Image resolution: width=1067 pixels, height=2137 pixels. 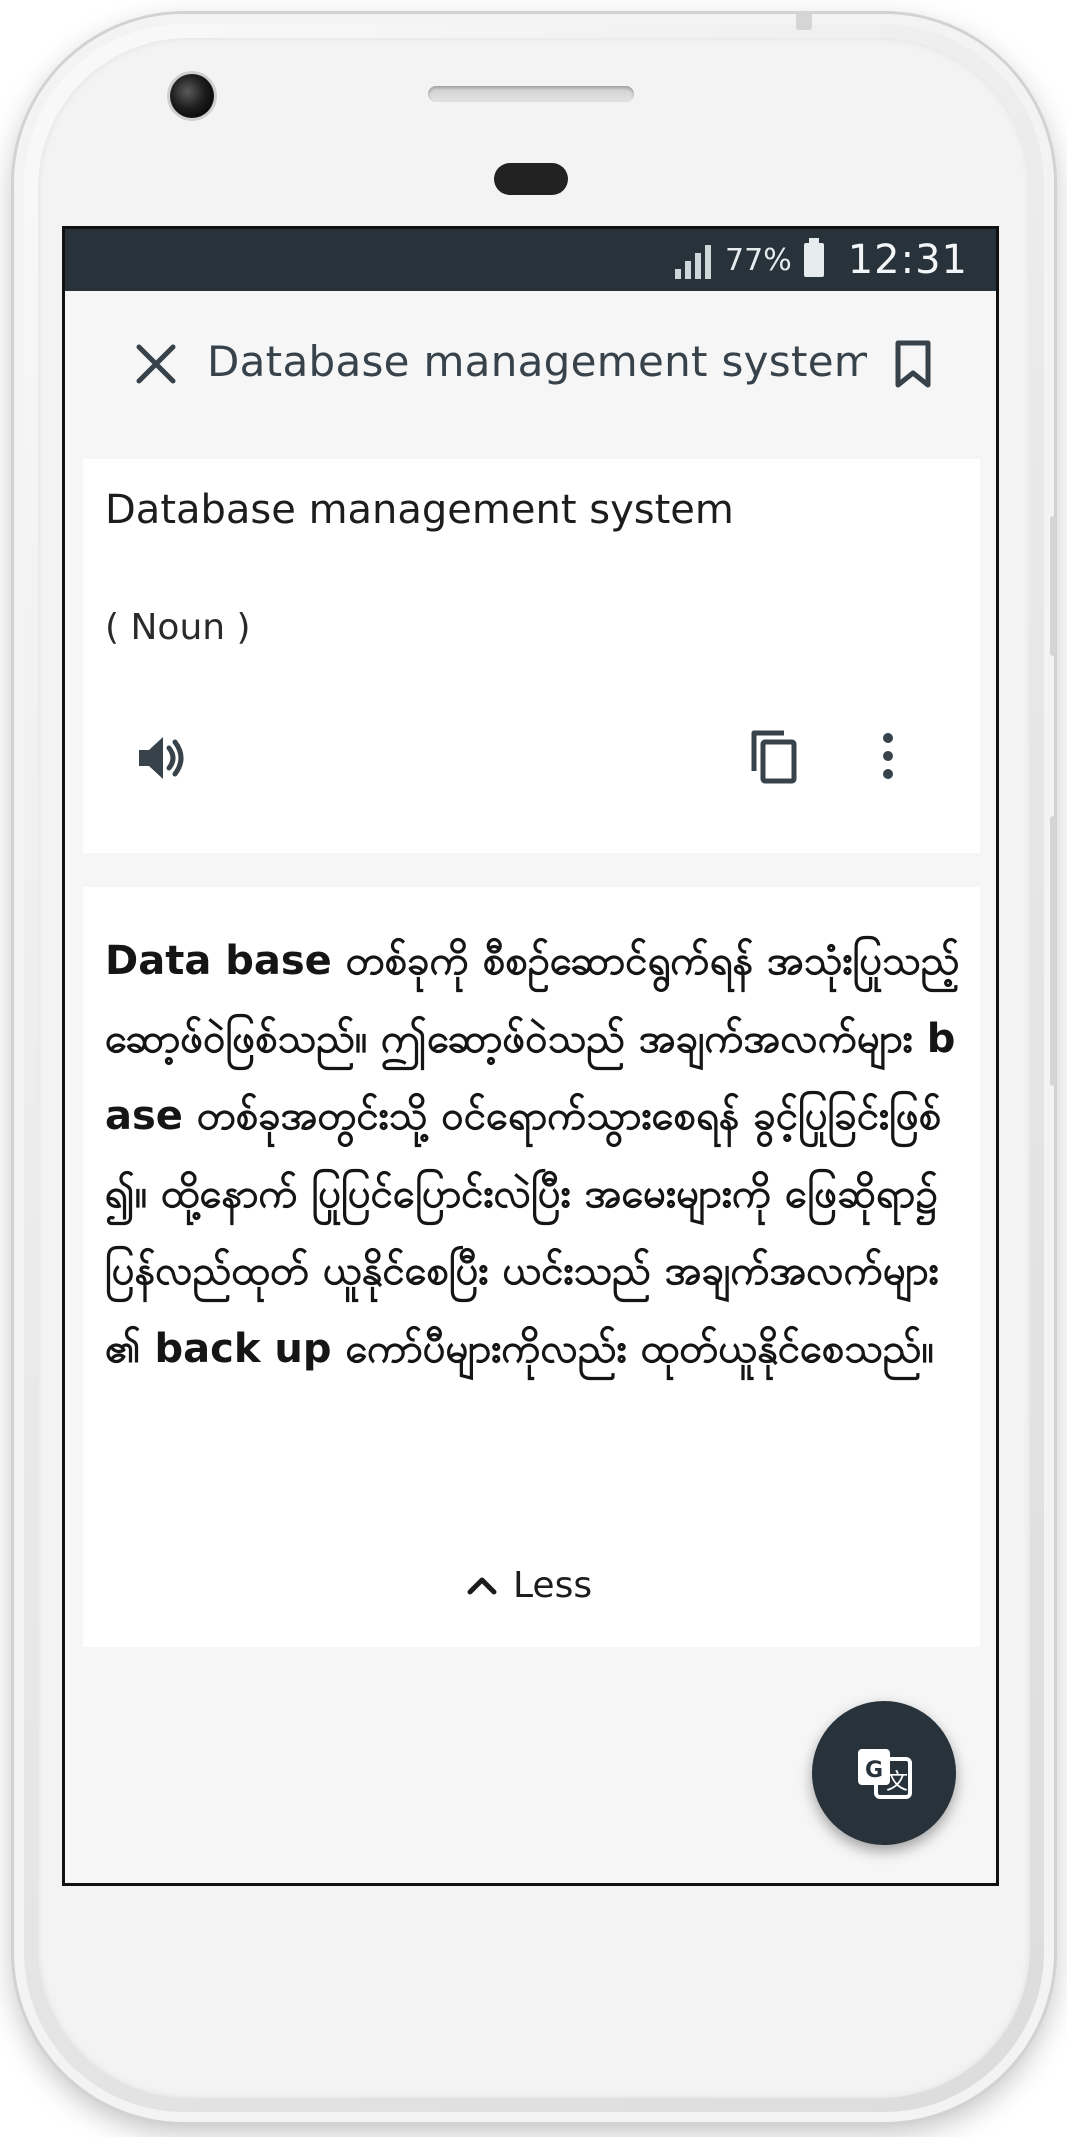 I want to click on status-bar: 77% 12:31, so click(x=530, y=260).